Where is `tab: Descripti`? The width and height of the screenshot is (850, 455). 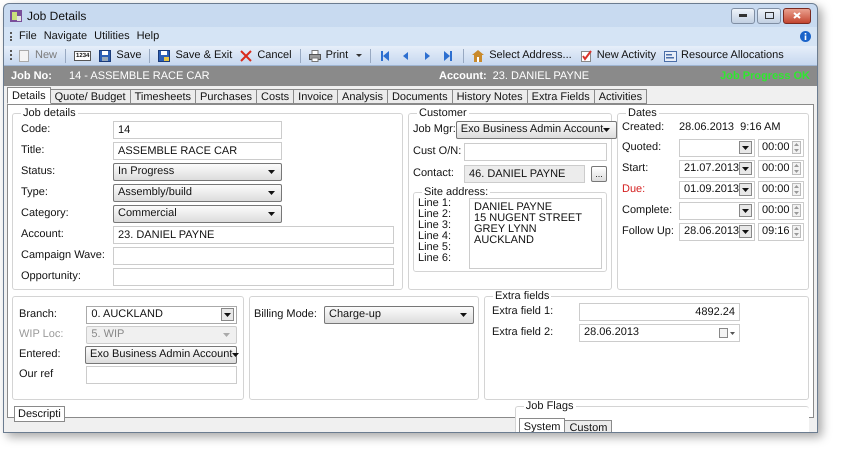 tab: Descripti is located at coordinates (39, 414).